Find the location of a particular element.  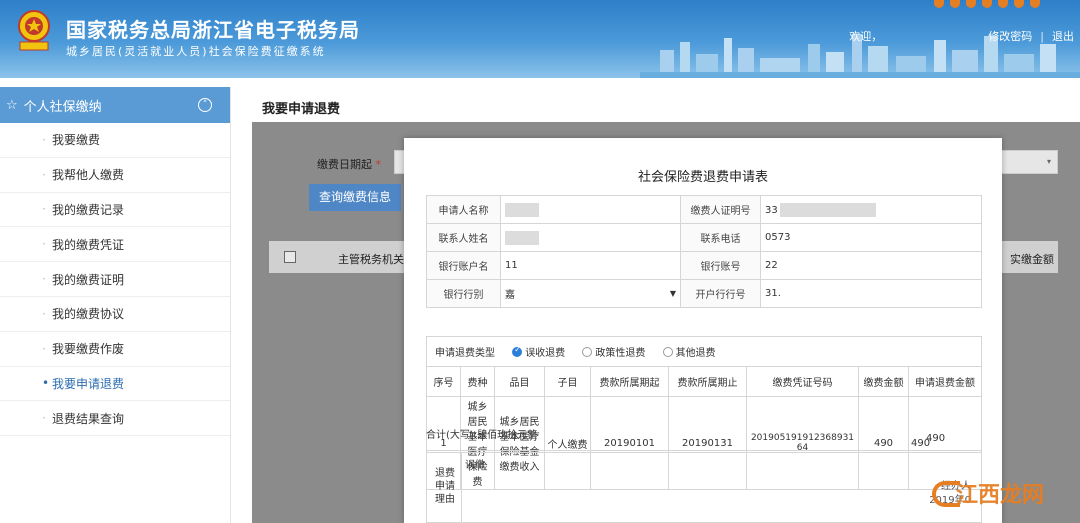

refund-reason-input: 误缴 is located at coordinates (475, 463).